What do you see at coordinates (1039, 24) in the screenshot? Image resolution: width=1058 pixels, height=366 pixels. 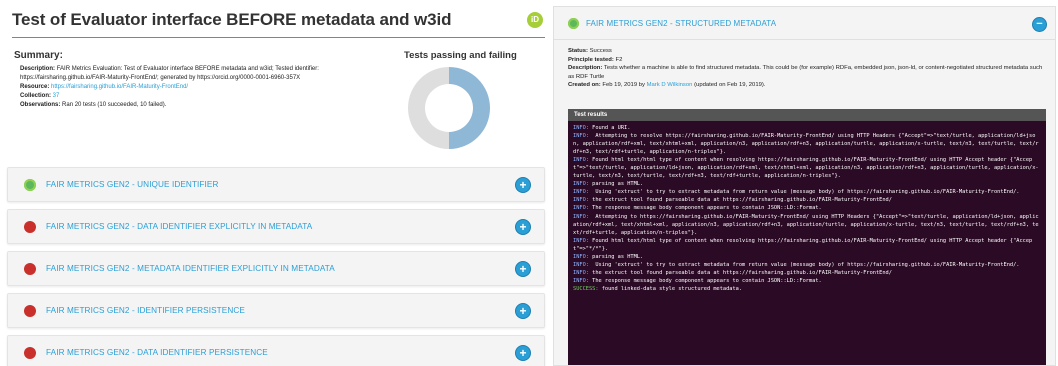 I see `collapse-button: −` at bounding box center [1039, 24].